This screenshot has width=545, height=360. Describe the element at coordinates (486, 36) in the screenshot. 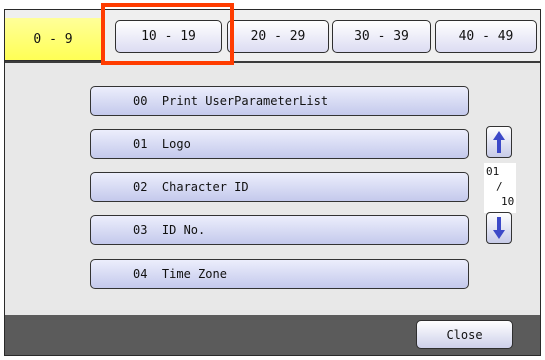

I see `tab-40-49: 40 - 49` at that location.